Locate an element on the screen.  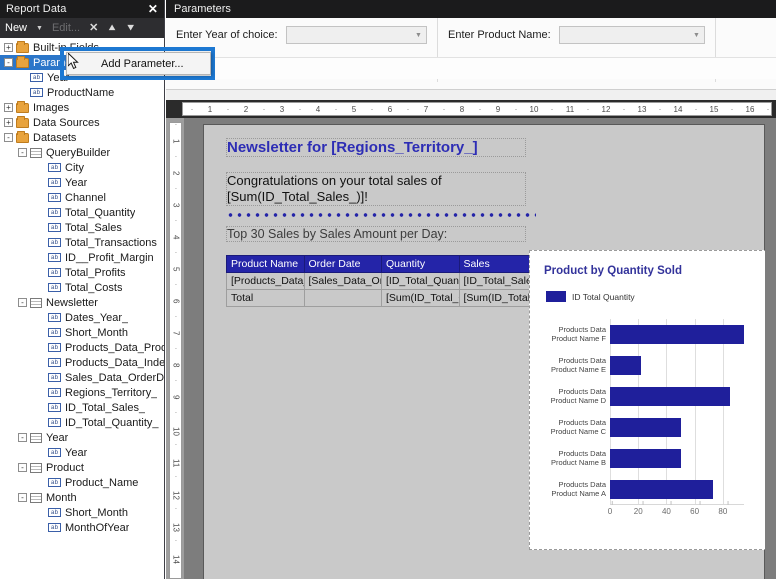
tree-item-newsletter: - Newsletter is located at coordinates (82, 302).